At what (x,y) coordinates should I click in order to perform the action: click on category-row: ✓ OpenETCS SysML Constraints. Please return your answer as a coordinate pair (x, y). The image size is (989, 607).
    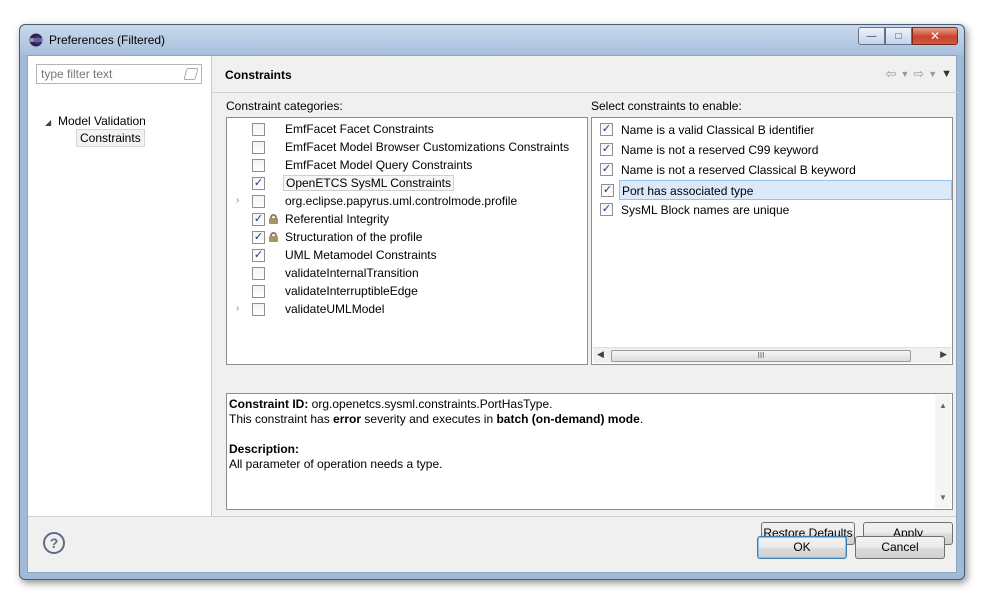
    Looking at the image, I should click on (407, 183).